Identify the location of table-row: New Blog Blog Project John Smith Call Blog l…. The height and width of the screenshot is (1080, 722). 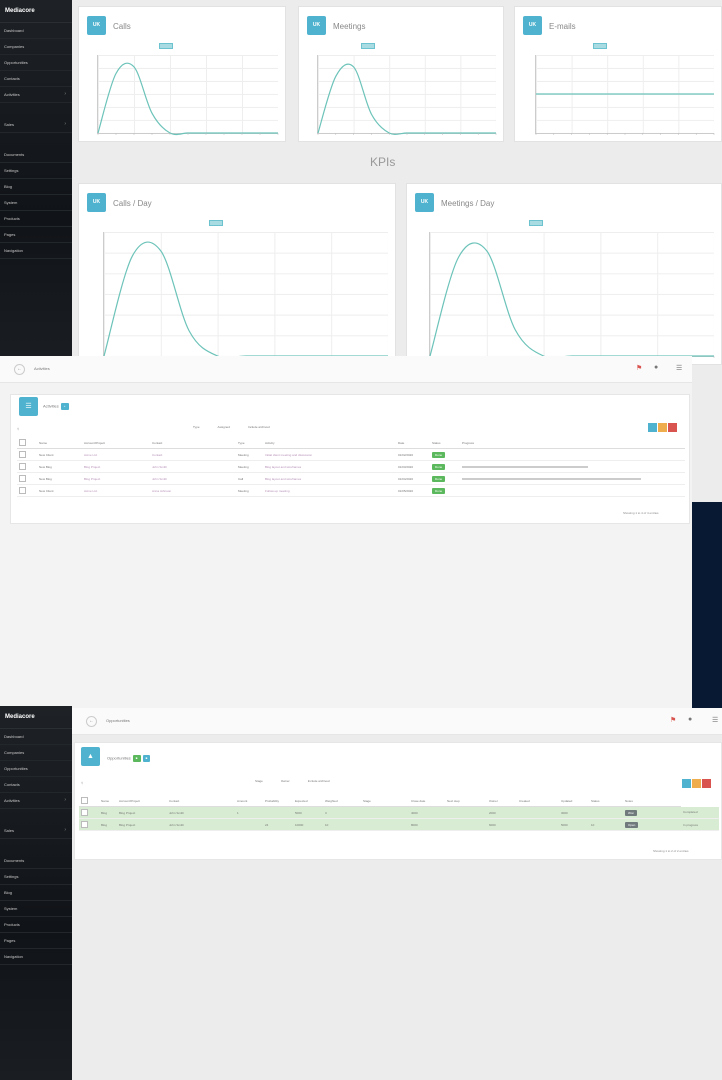
(351, 478).